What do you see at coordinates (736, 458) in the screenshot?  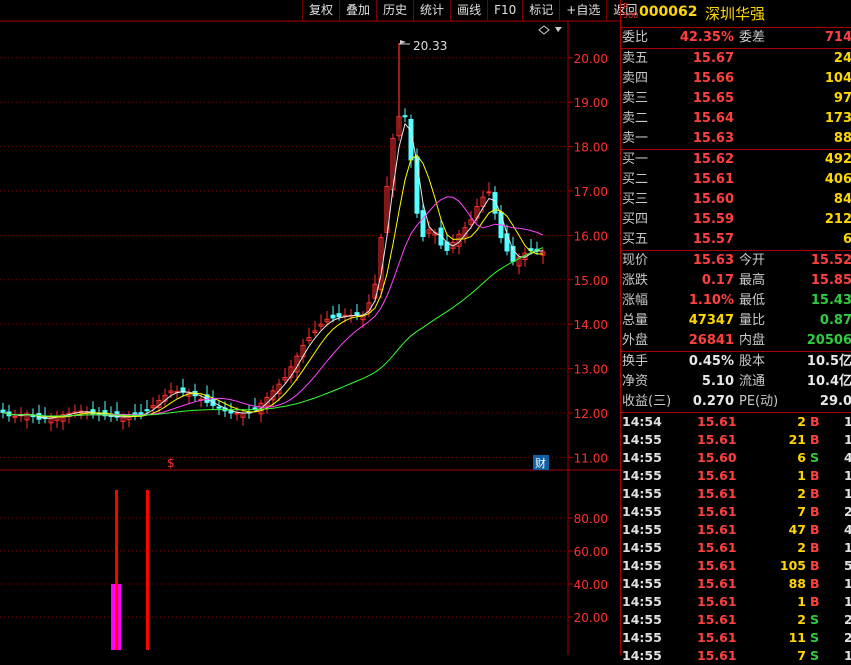 I see `tick-row: 14:55 15.60 6 S 4` at bounding box center [736, 458].